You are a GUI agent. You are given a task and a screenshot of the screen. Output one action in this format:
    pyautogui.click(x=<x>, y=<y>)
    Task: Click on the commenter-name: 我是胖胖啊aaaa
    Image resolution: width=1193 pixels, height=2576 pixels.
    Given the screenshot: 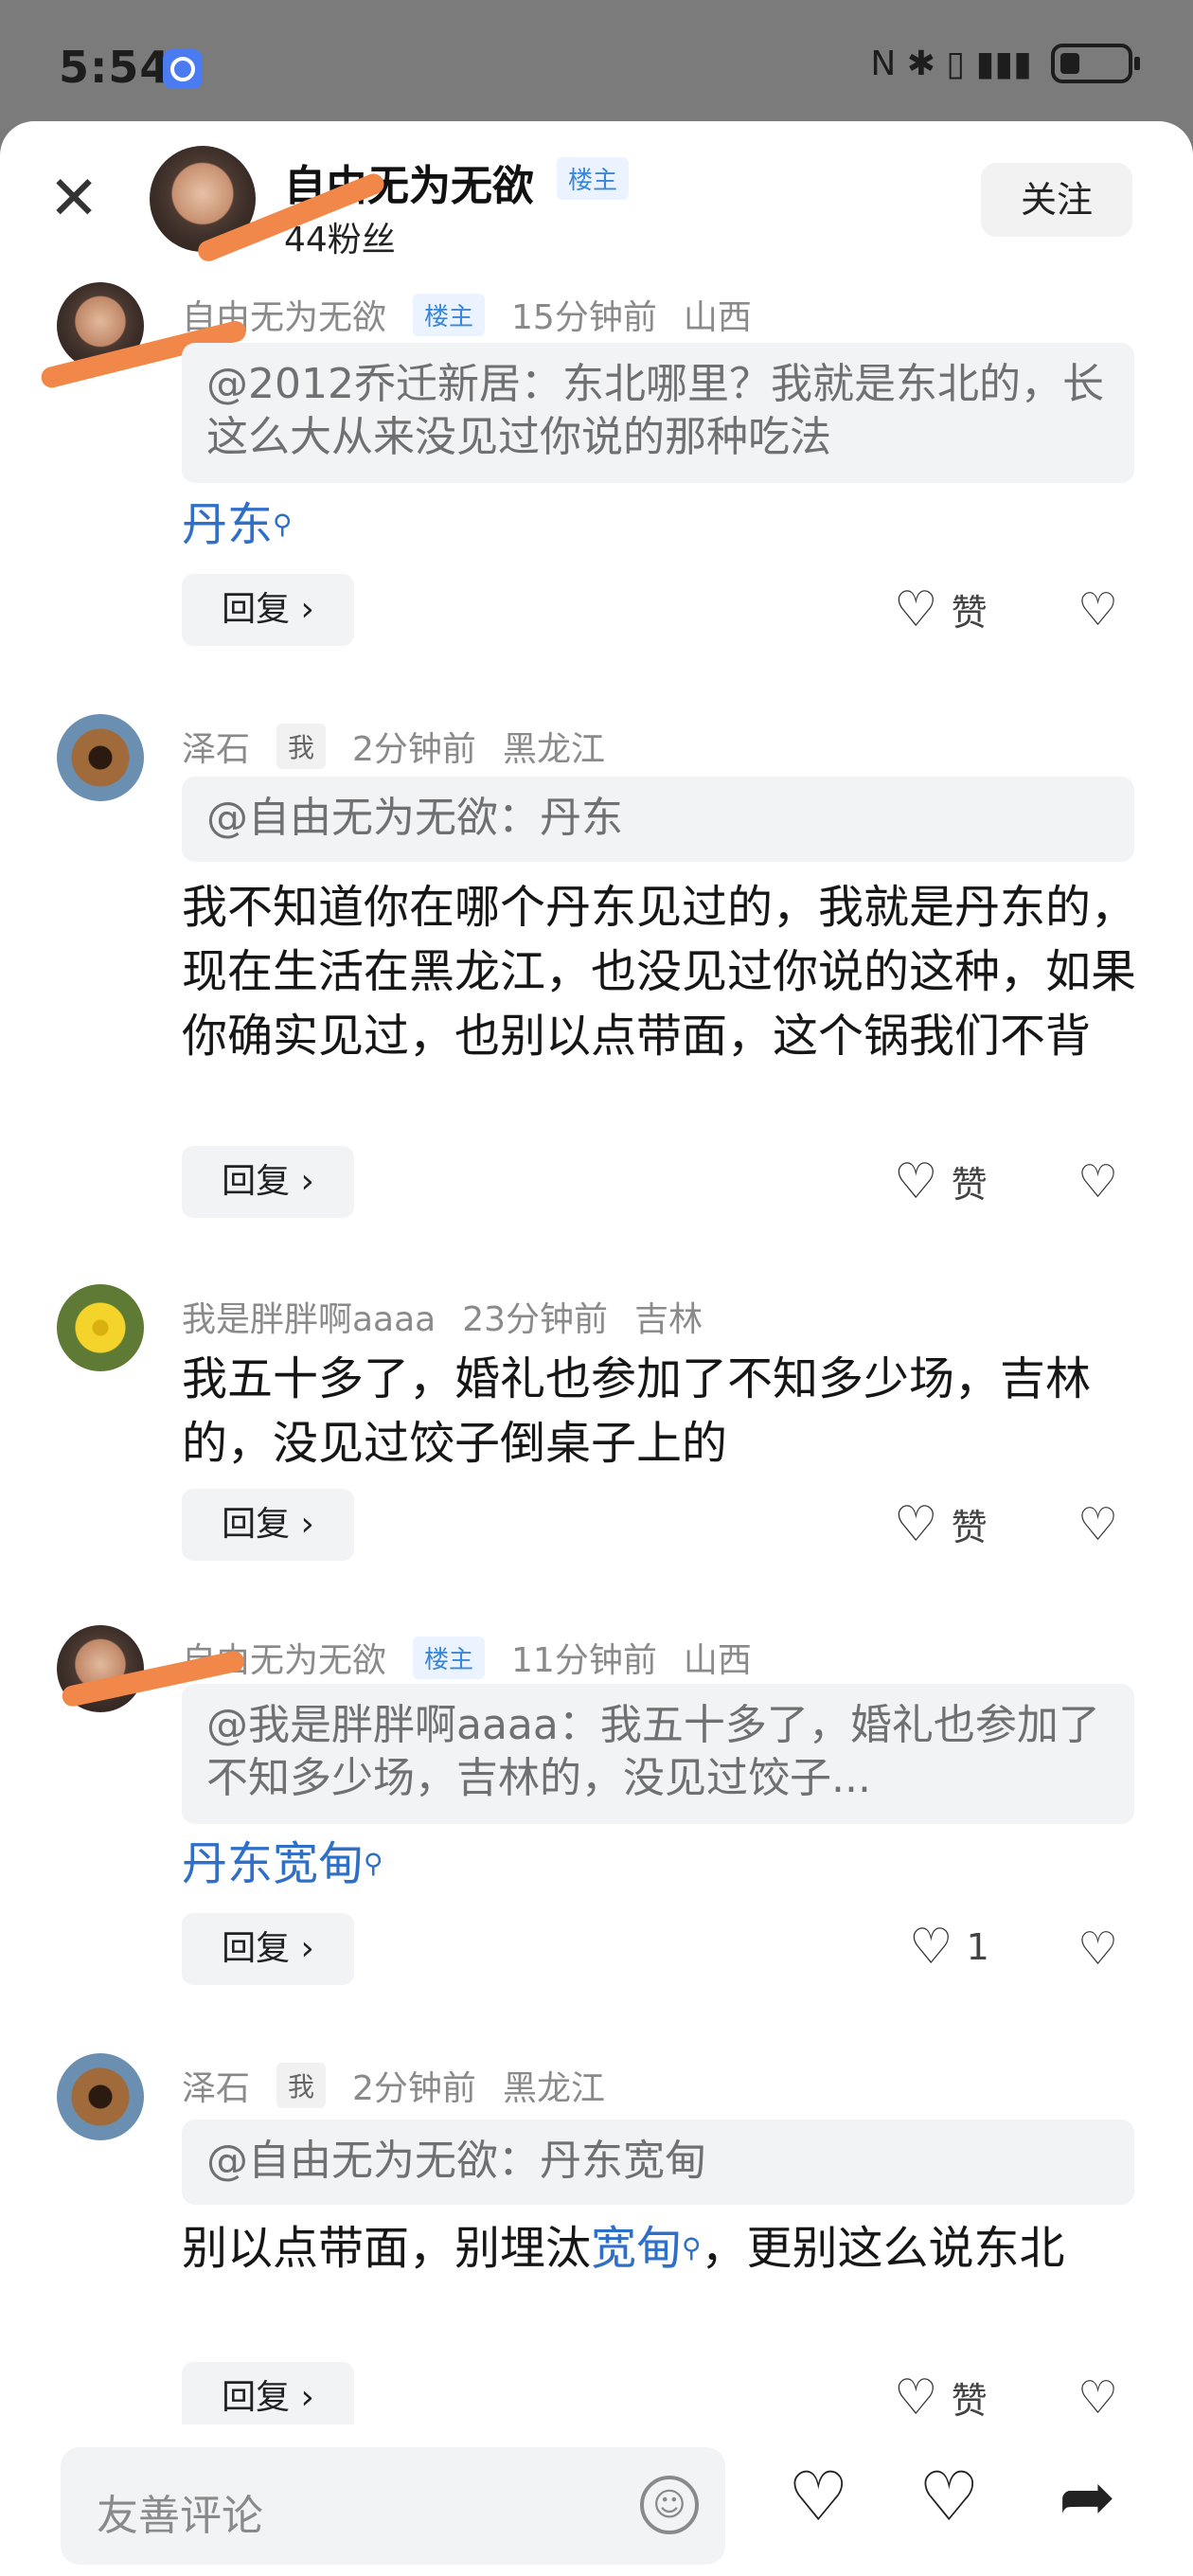 What is the action you would take?
    pyautogui.click(x=309, y=1316)
    